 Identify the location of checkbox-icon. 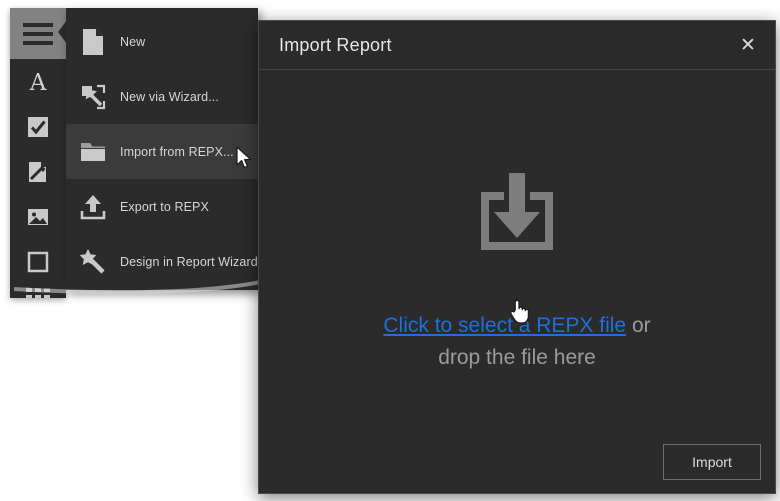
(38, 127).